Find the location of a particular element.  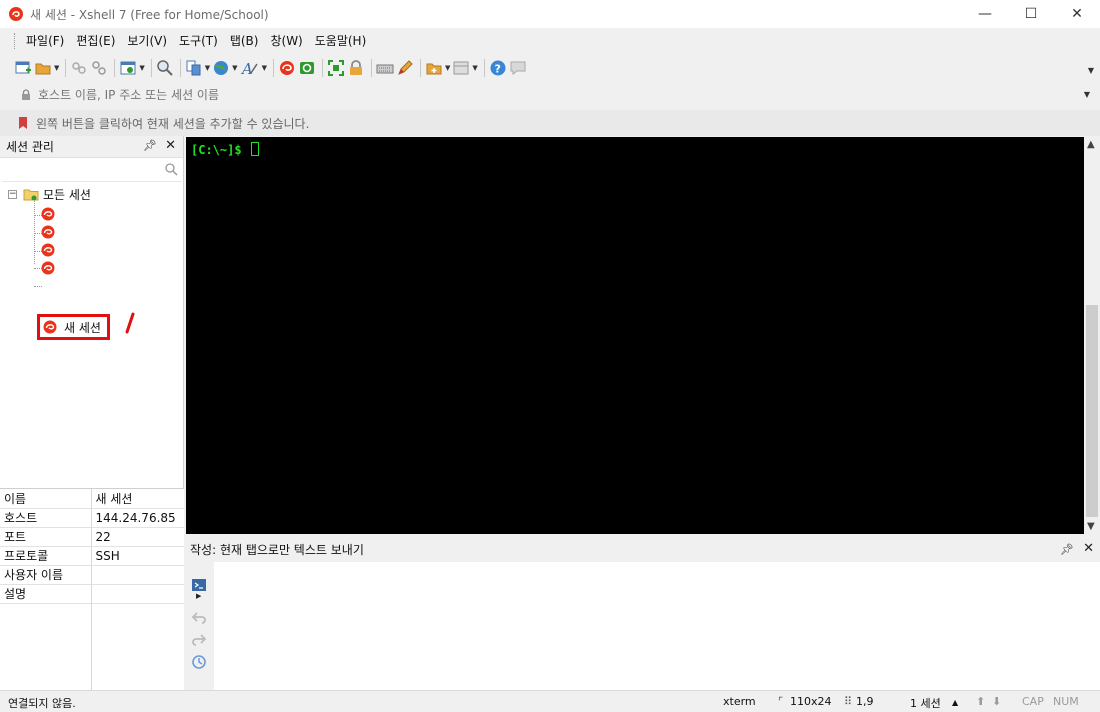

folder-icon is located at coordinates (31, 195).